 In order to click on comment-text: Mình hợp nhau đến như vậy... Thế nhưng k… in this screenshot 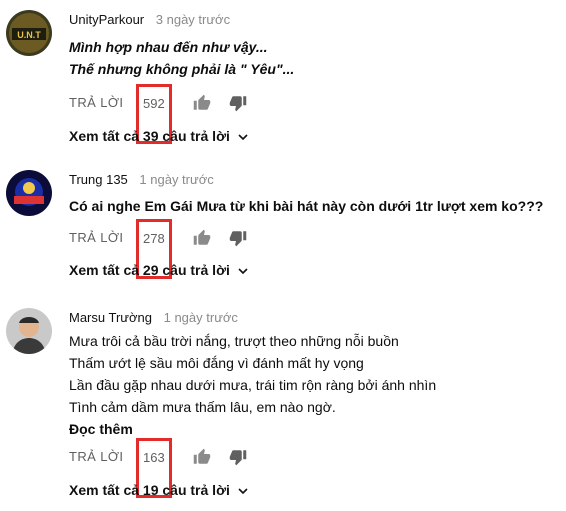, I will do `click(313, 58)`.